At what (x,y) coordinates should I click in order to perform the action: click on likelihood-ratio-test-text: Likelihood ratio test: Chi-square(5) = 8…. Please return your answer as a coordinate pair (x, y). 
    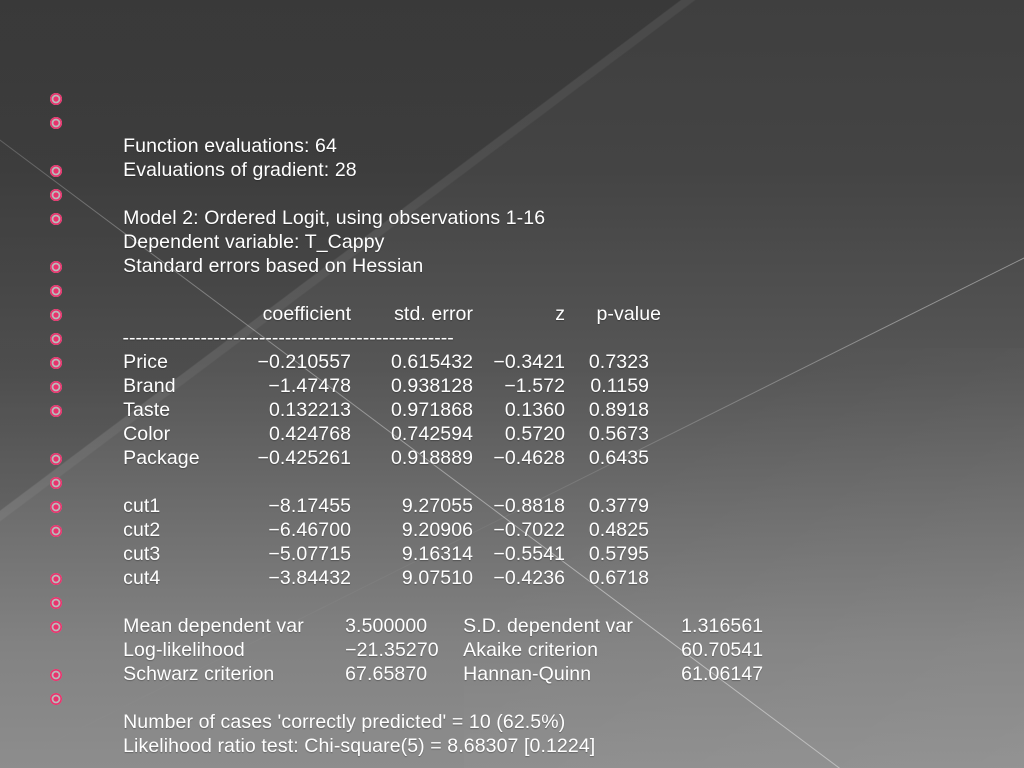
    Looking at the image, I should click on (359, 746).